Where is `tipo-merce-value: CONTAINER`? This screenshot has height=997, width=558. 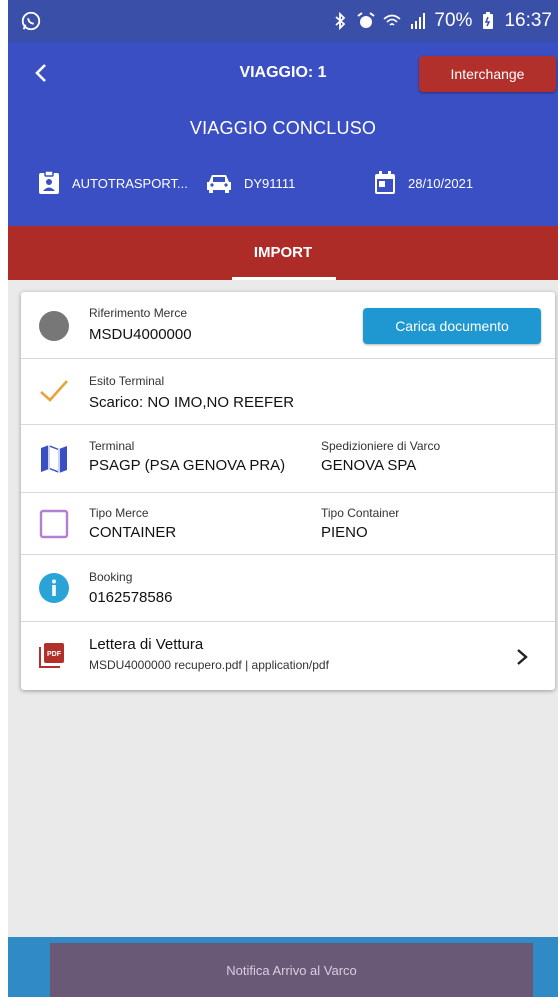 tipo-merce-value: CONTAINER is located at coordinates (133, 532).